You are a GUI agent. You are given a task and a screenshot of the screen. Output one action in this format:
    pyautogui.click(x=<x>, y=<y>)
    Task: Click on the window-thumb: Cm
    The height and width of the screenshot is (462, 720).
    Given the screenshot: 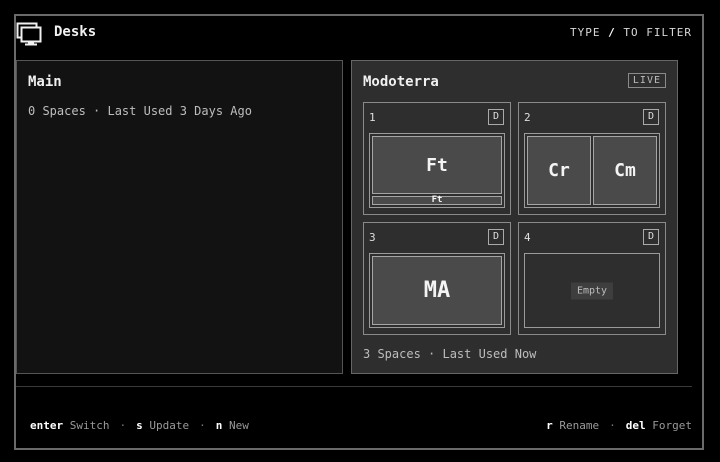 What is the action you would take?
    pyautogui.click(x=625, y=170)
    